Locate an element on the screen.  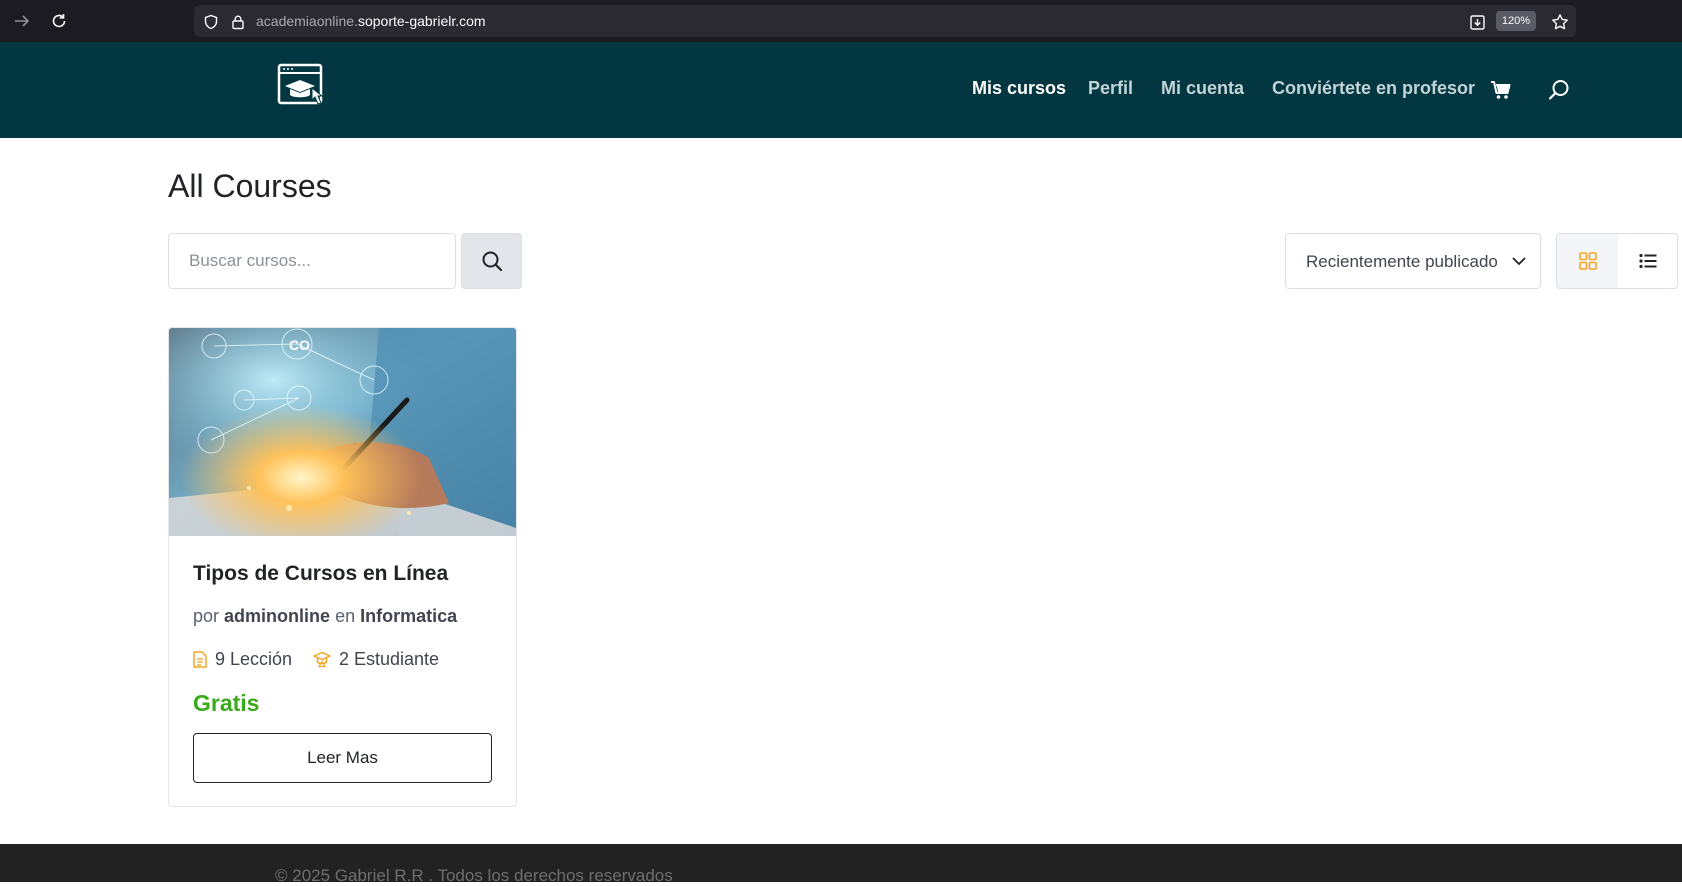
course-lessons: 9 Lección is located at coordinates (242, 659).